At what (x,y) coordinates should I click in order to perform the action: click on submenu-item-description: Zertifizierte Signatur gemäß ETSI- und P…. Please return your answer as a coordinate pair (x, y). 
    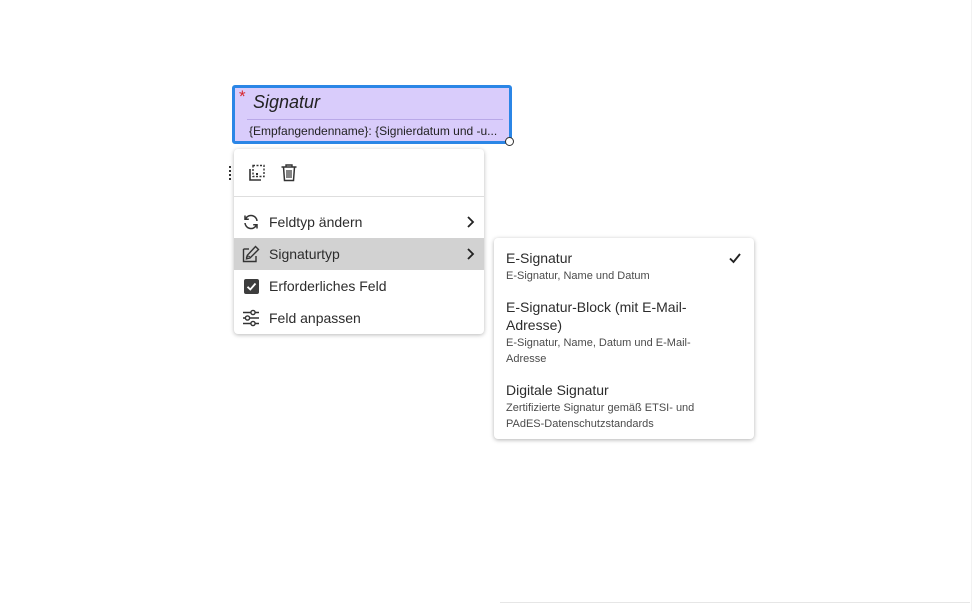
    Looking at the image, I should click on (600, 416).